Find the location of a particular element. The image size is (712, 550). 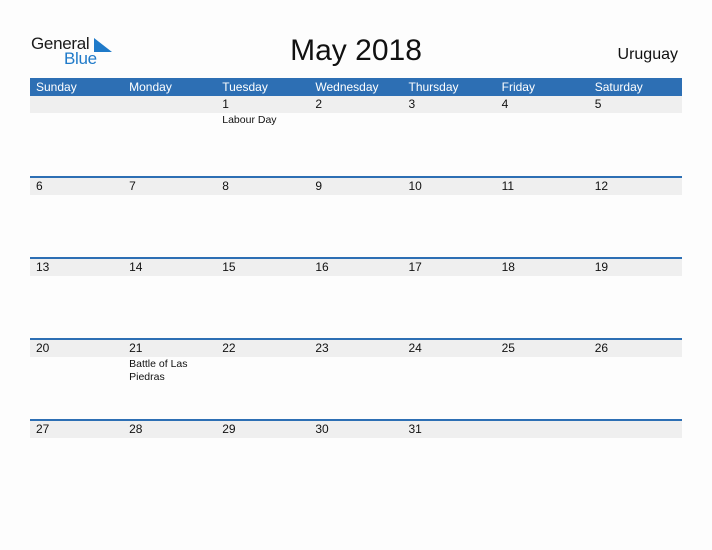

weekday-friday: Friday is located at coordinates (518, 87).